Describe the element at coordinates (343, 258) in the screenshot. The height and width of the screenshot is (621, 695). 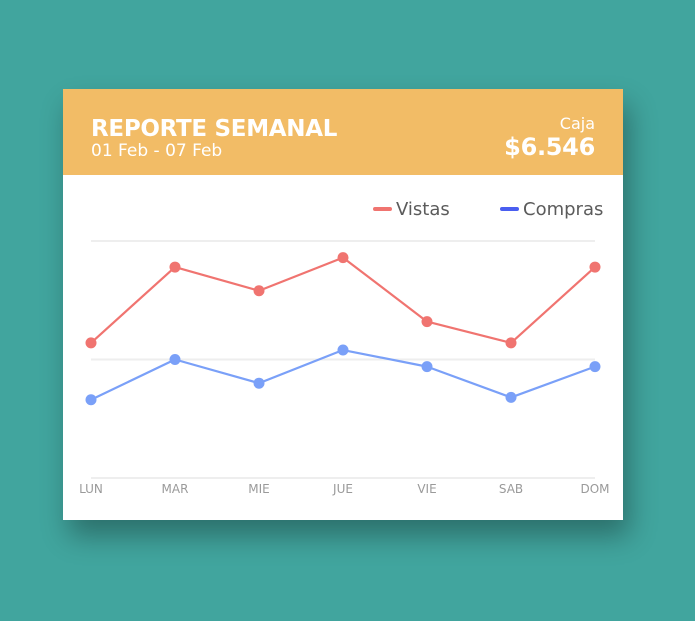
I see `data-point-vistas-jue` at that location.